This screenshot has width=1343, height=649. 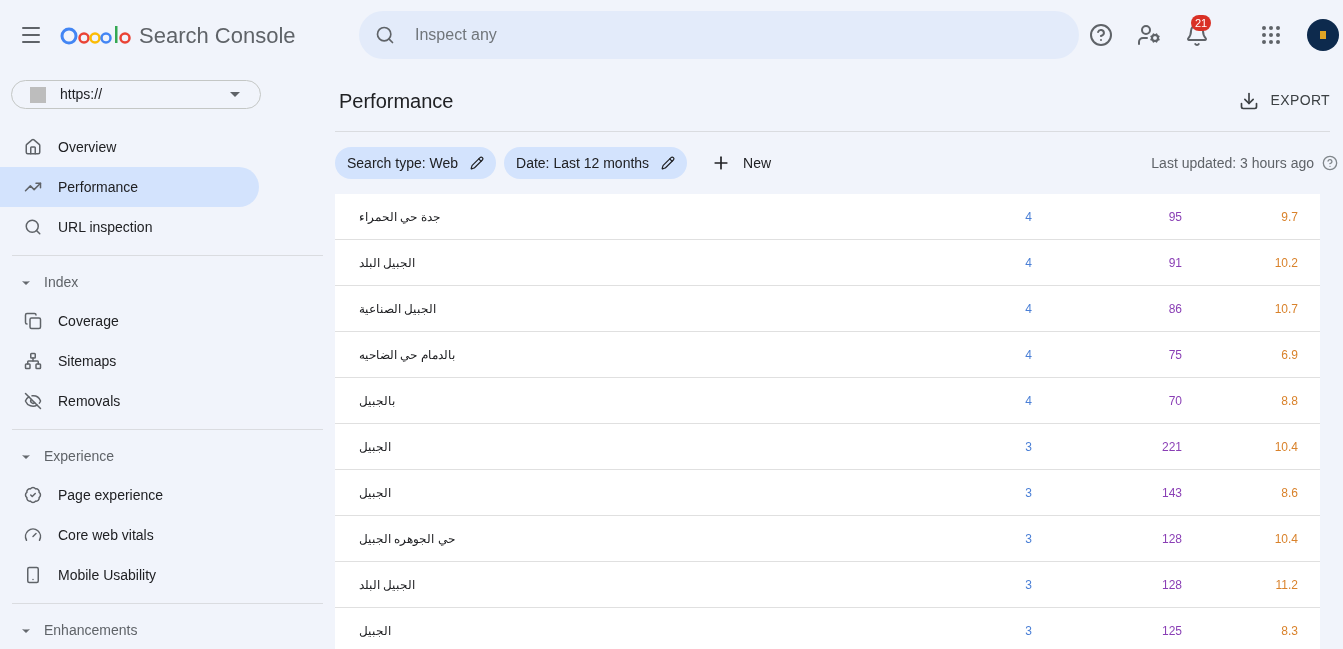 I want to click on user-settings-icon, so click(x=1149, y=35).